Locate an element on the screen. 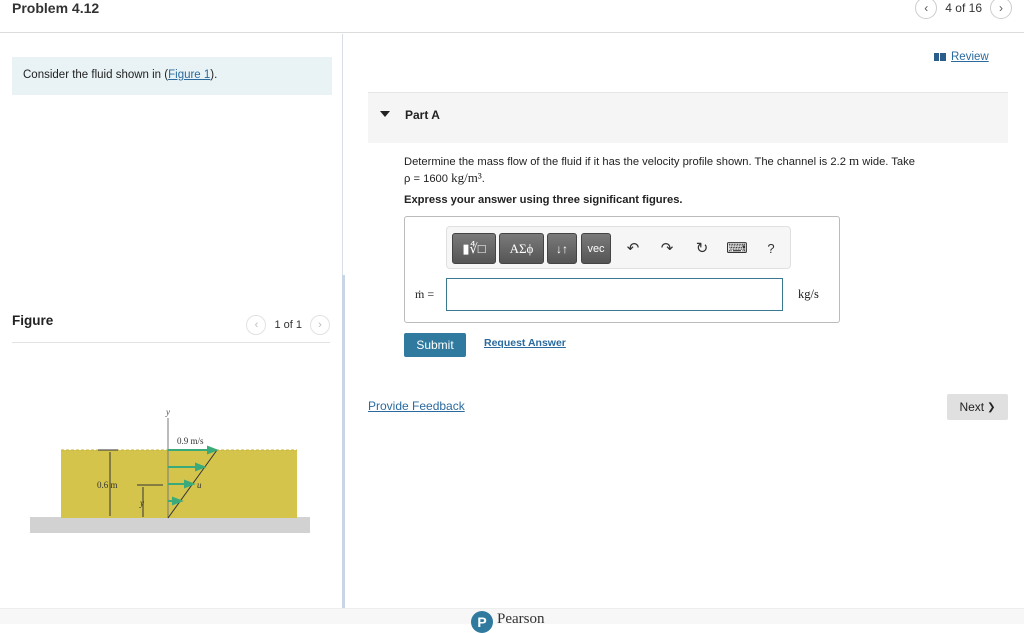 Image resolution: width=1024 pixels, height=633 pixels. arrows-button: ↓↑ is located at coordinates (562, 248).